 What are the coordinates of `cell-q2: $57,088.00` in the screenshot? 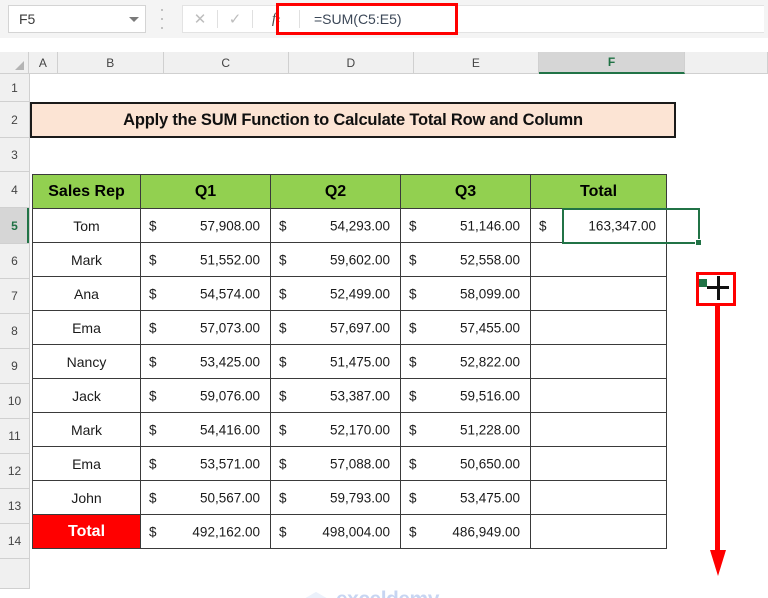 It's located at (335, 463).